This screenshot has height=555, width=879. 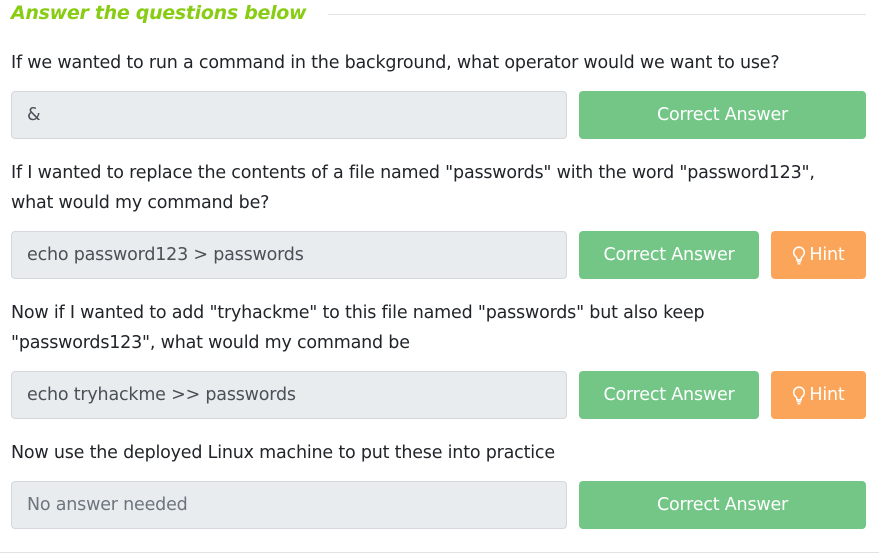 What do you see at coordinates (597, 14) in the screenshot?
I see `section-divider` at bounding box center [597, 14].